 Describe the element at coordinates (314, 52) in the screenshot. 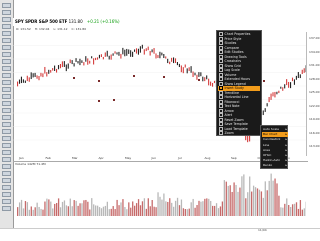

I see `price-tick-label: 134.00` at that location.